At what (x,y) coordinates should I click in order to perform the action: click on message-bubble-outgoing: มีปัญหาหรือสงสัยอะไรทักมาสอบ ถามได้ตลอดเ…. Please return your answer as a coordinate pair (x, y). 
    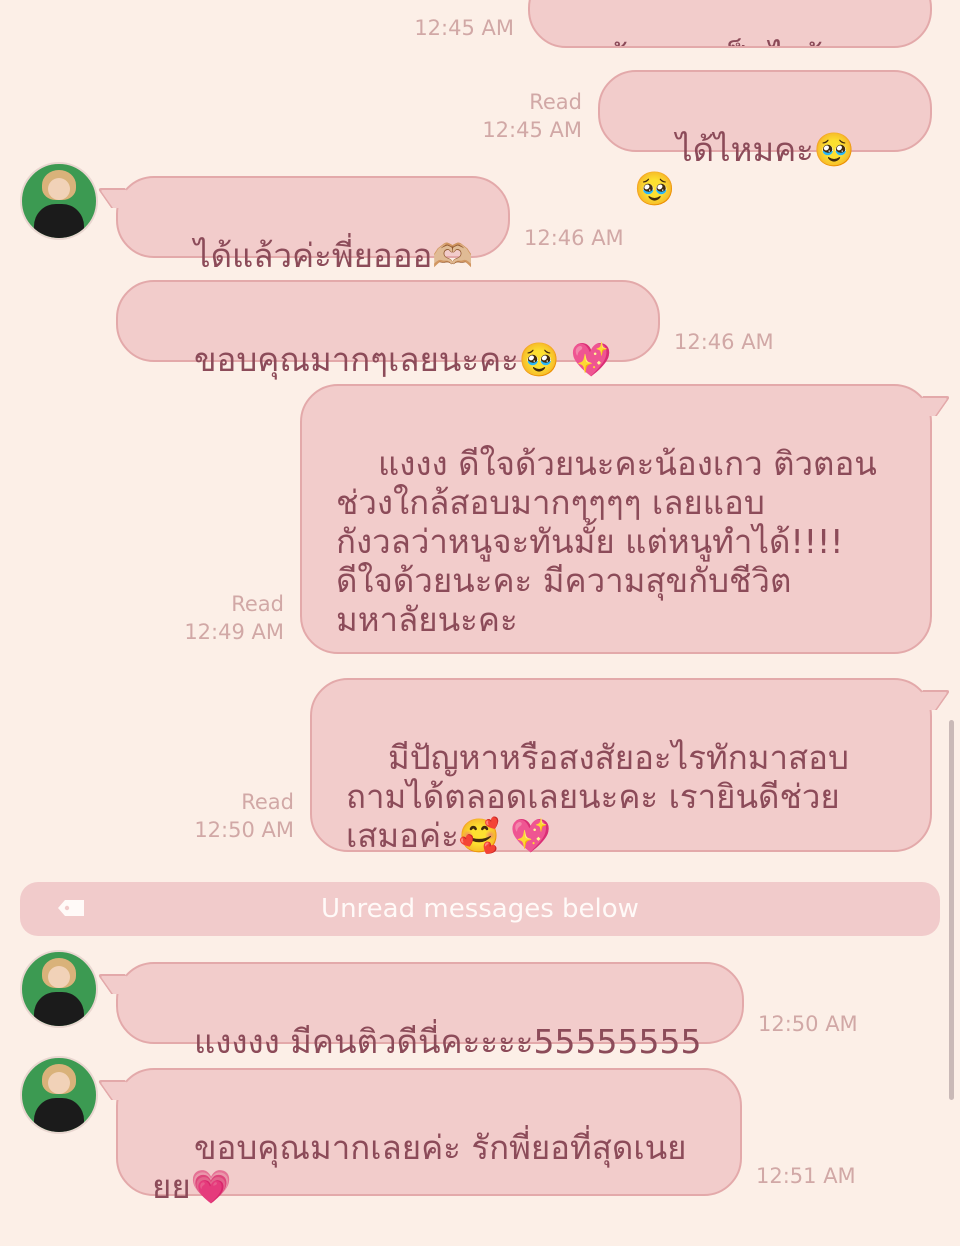
    Looking at the image, I should click on (621, 766).